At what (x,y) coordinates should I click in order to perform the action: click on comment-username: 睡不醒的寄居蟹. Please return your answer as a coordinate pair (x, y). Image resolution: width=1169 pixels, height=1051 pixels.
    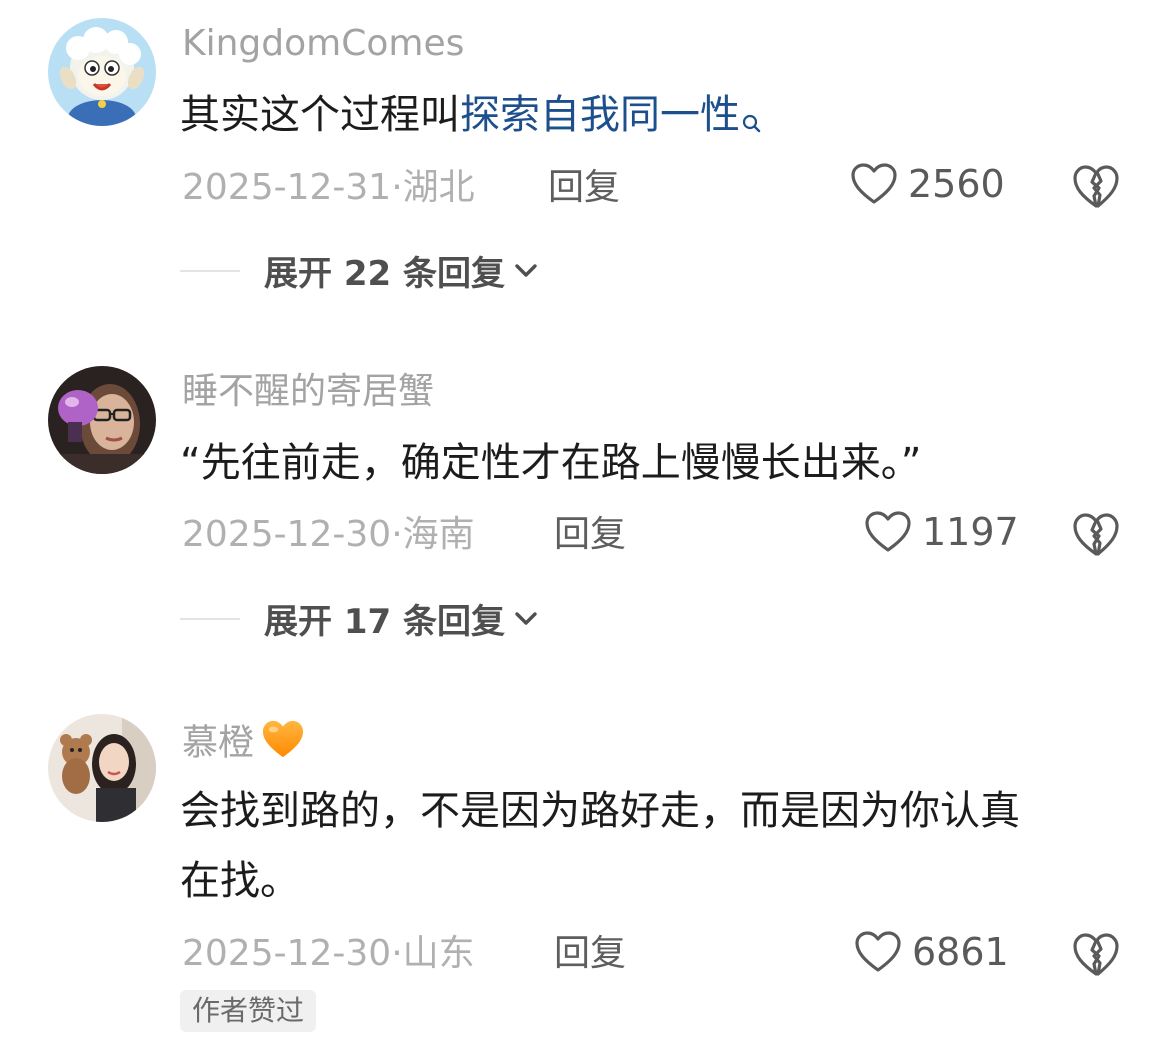
    Looking at the image, I should click on (308, 392).